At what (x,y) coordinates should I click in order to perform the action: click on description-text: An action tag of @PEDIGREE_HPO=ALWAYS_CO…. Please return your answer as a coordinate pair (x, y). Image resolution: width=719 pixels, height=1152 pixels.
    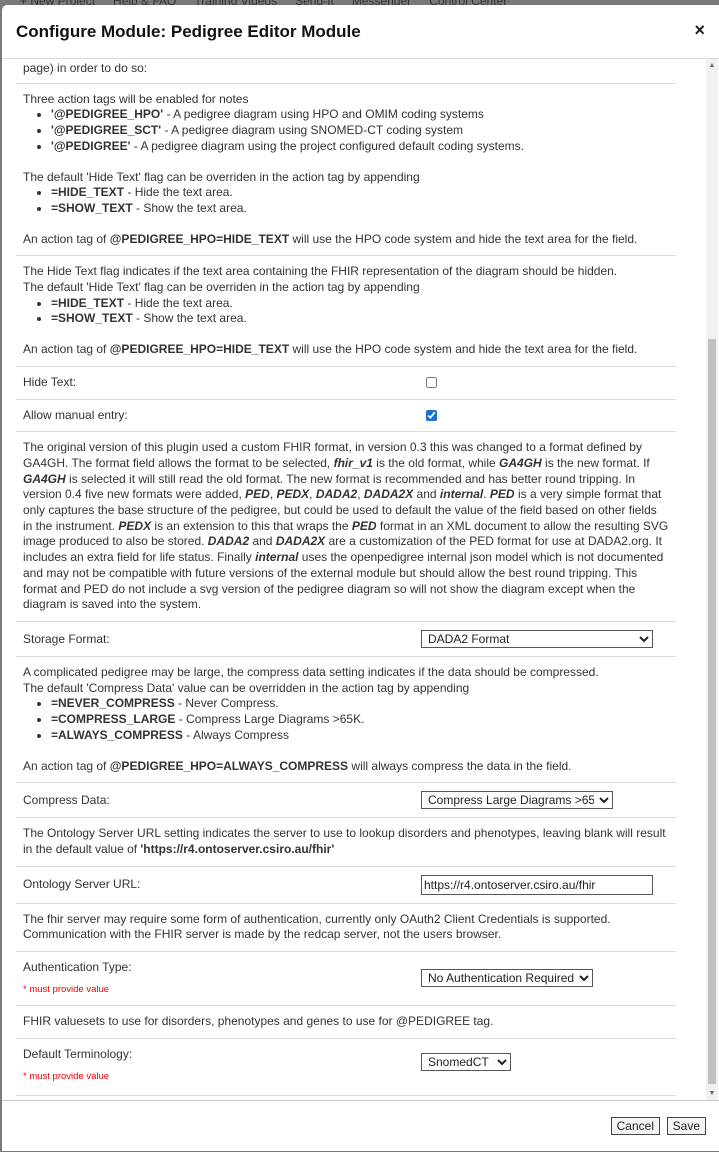
    Looking at the image, I should click on (346, 767).